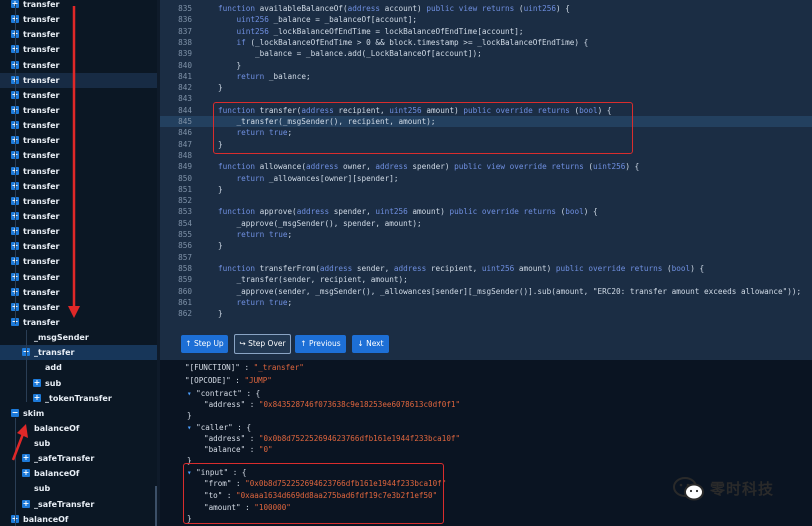 Image resolution: width=812 pixels, height=526 pixels. I want to click on line-number: 851, so click(185, 189).